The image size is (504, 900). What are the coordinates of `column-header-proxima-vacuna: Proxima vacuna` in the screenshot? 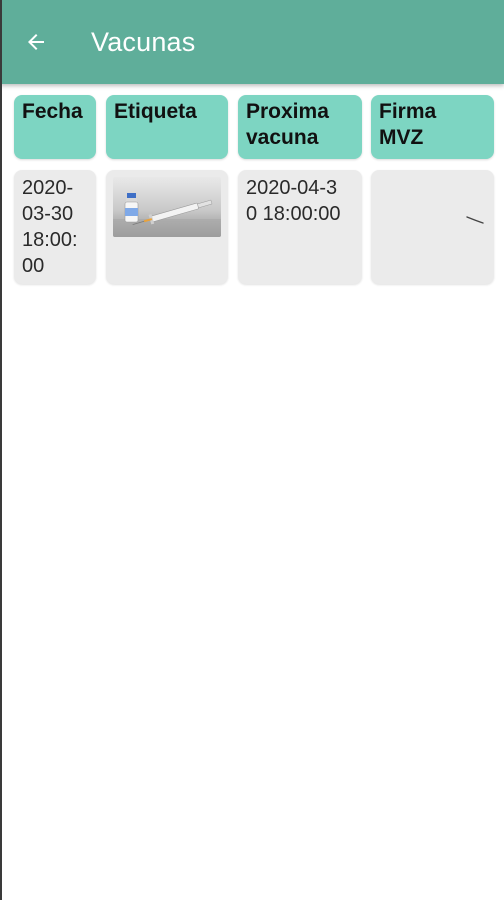 It's located at (300, 127).